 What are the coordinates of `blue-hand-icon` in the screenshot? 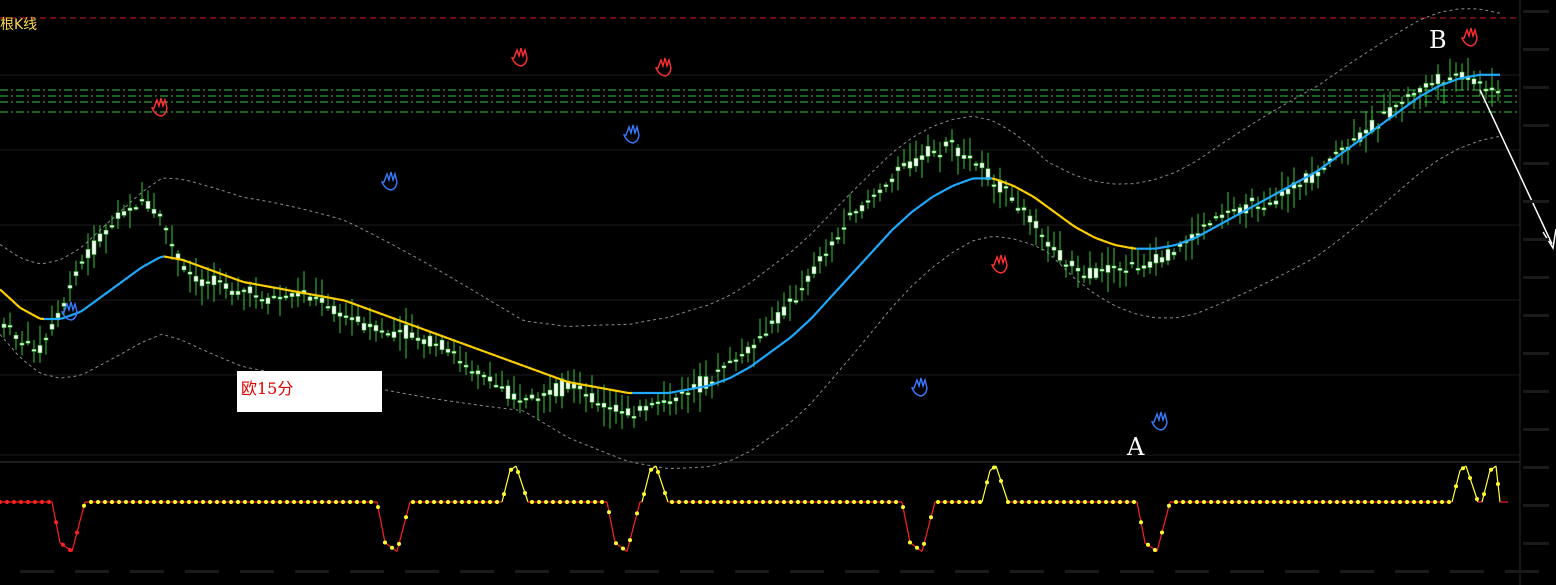 It's located at (389, 181).